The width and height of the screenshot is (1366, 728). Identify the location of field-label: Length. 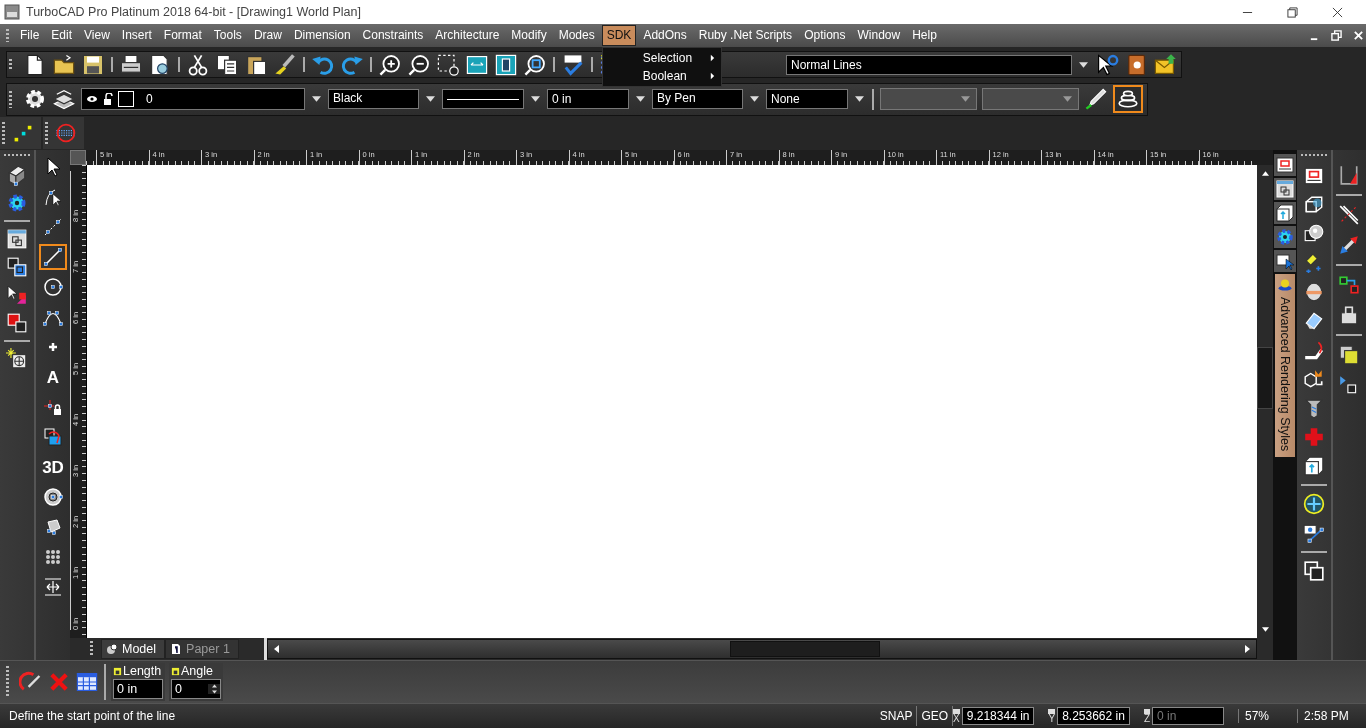
(142, 671).